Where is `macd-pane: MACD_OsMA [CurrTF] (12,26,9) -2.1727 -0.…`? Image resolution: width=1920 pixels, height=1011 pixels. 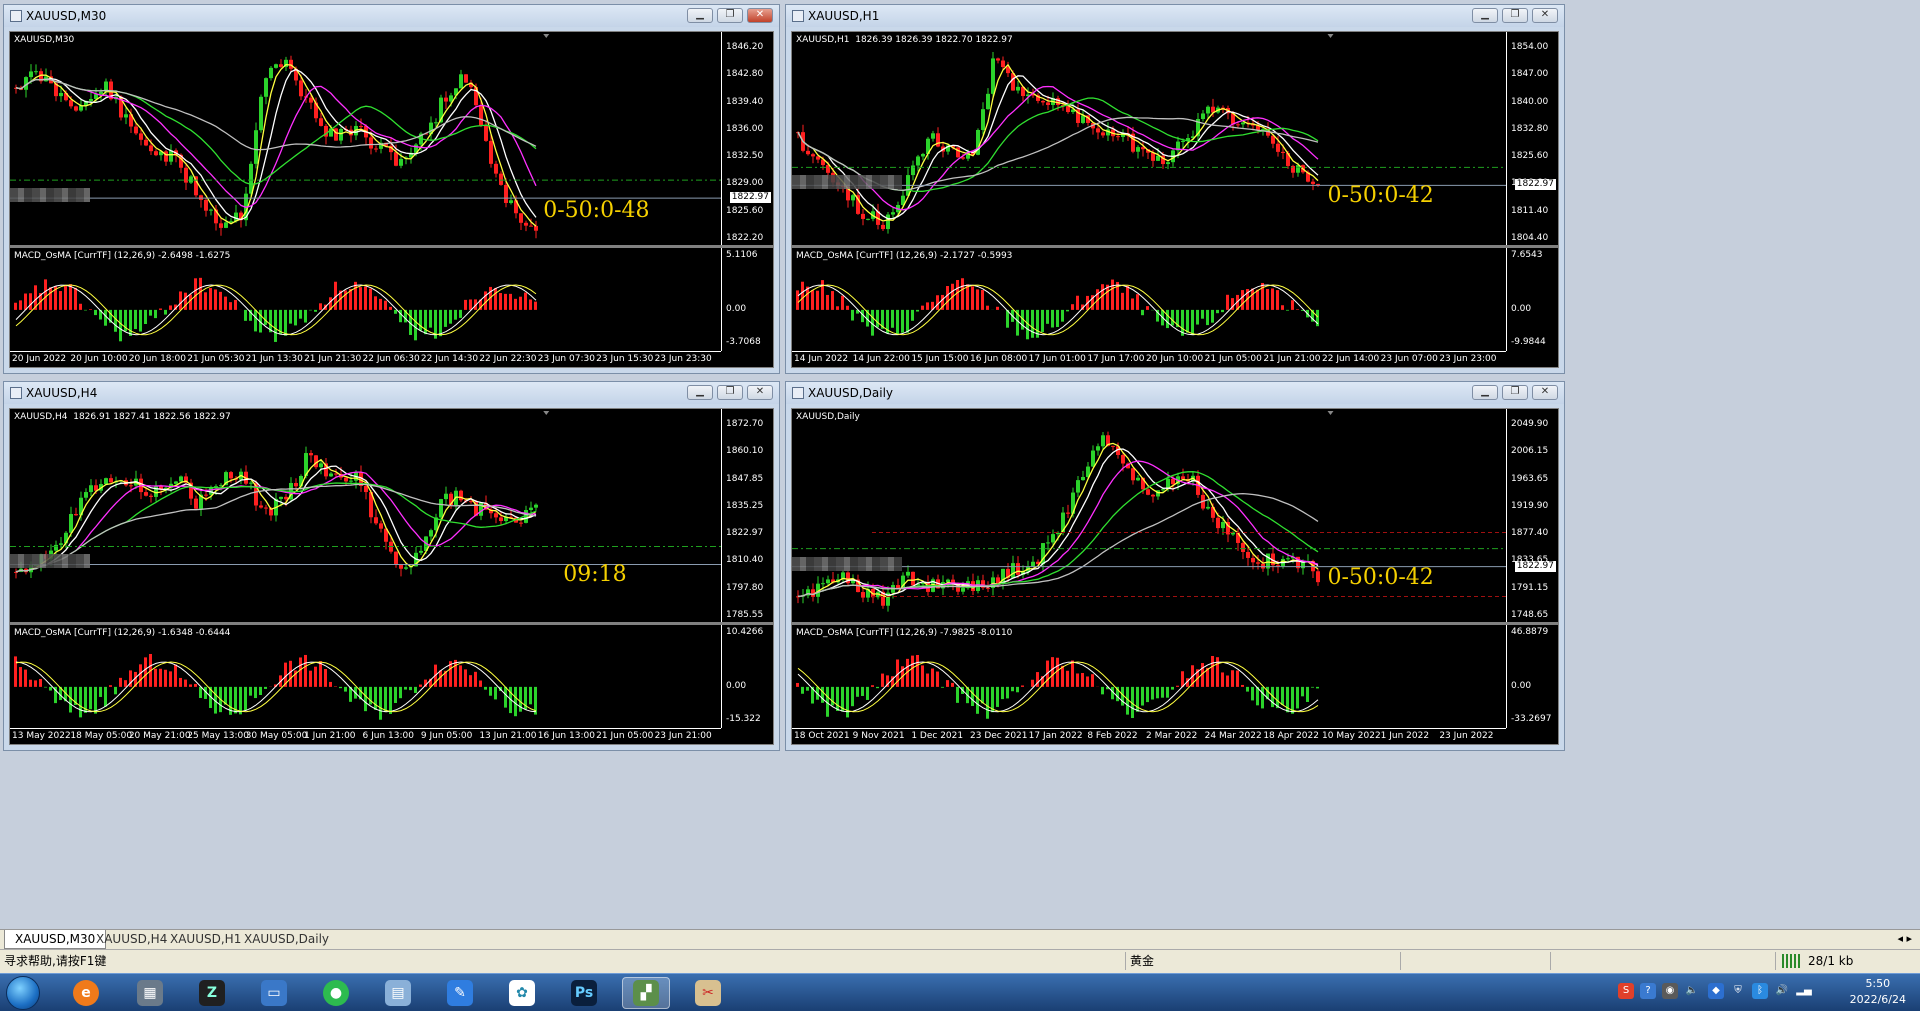 macd-pane: MACD_OsMA [CurrTF] (12,26,9) -2.1727 -0.… is located at coordinates (1175, 307).